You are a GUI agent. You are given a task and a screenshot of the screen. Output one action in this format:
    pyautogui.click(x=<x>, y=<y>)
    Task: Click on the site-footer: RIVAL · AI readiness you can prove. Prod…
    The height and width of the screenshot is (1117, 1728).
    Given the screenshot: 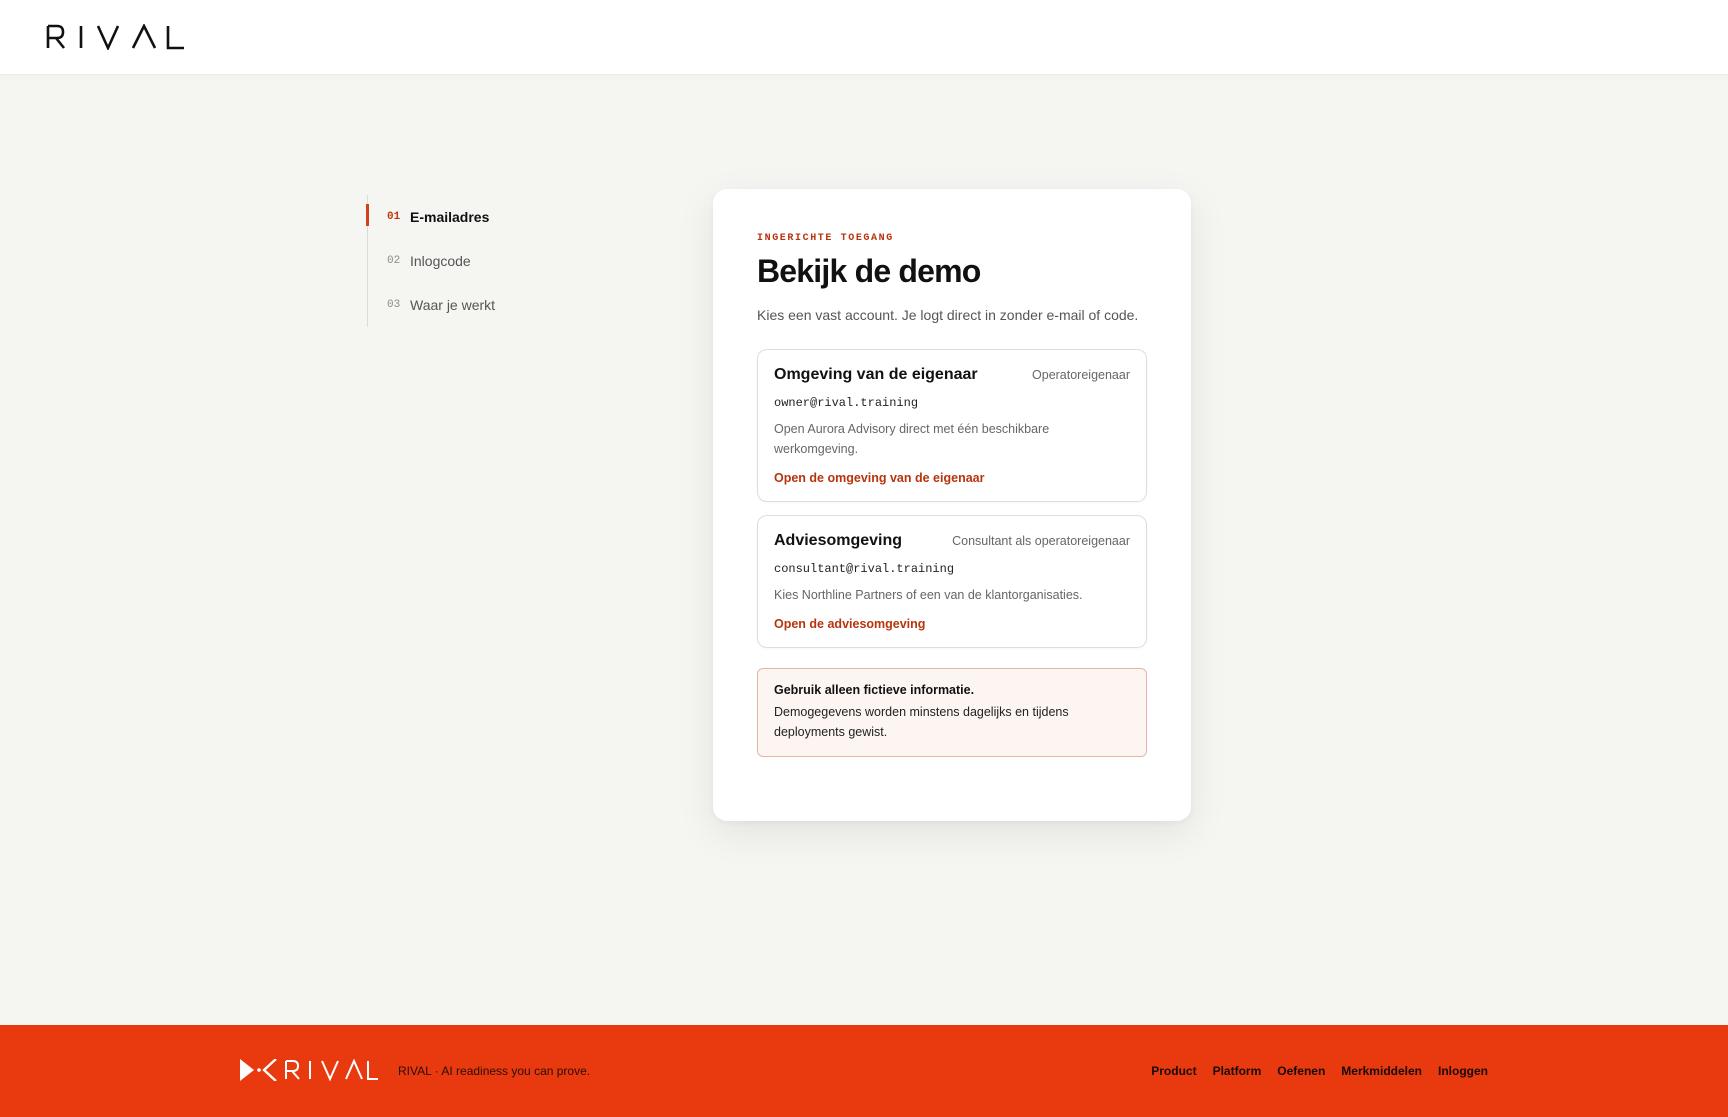 What is the action you would take?
    pyautogui.click(x=864, y=1071)
    